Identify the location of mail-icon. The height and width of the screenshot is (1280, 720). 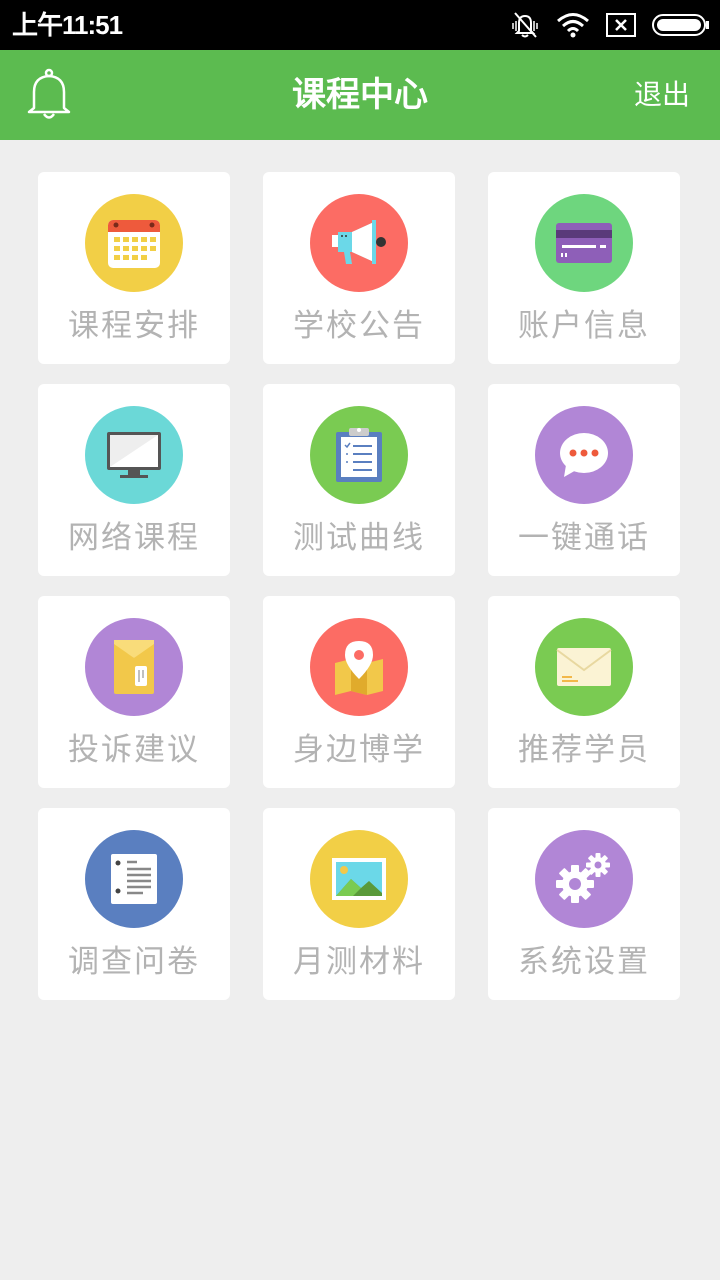
(584, 667).